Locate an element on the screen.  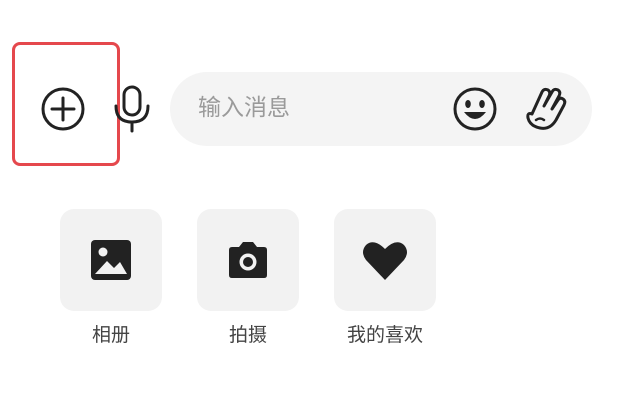
album-button is located at coordinates (111, 260).